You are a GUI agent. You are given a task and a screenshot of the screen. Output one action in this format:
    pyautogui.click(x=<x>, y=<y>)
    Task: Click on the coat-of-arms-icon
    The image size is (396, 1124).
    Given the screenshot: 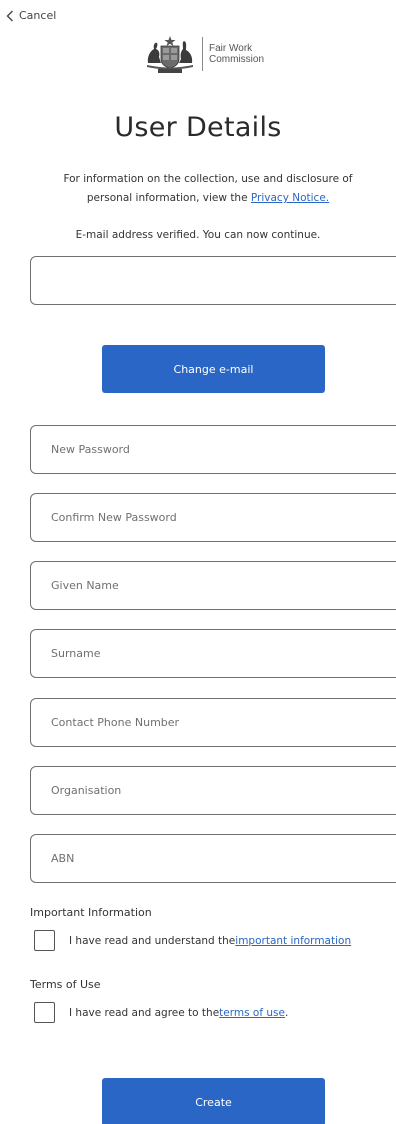 What is the action you would take?
    pyautogui.click(x=170, y=54)
    